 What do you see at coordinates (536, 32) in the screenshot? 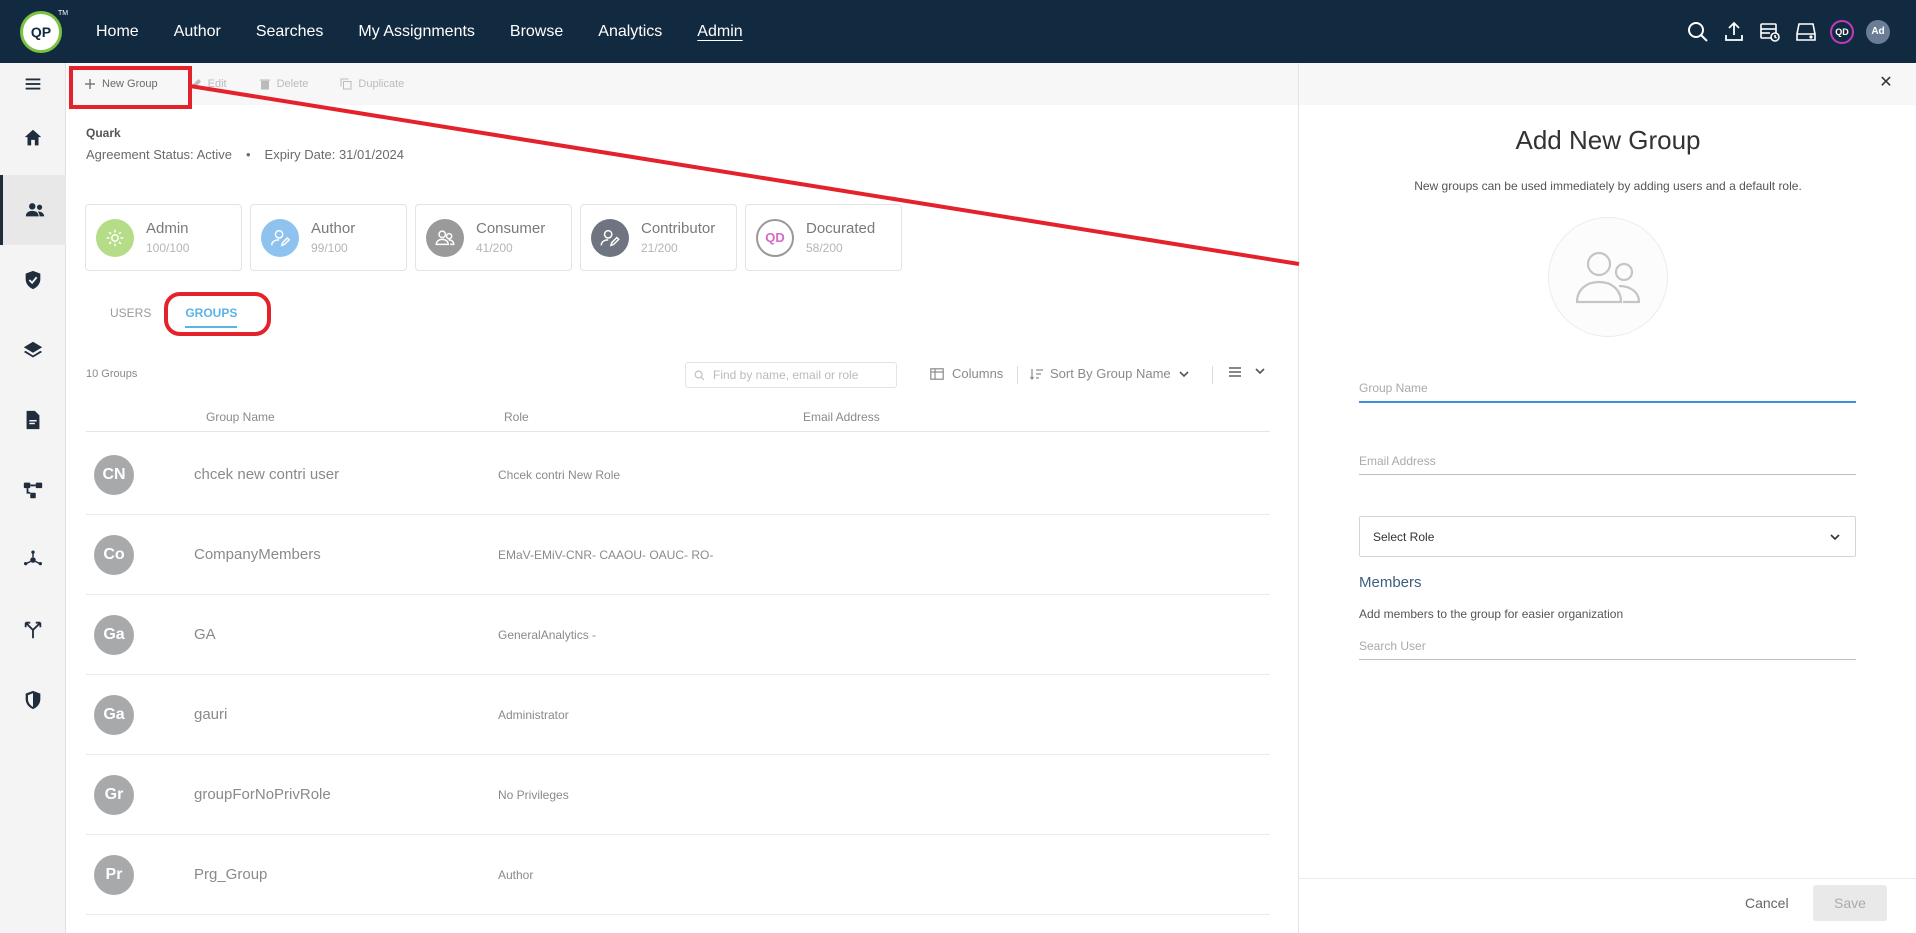
I see `nav-item-browse: Browse` at bounding box center [536, 32].